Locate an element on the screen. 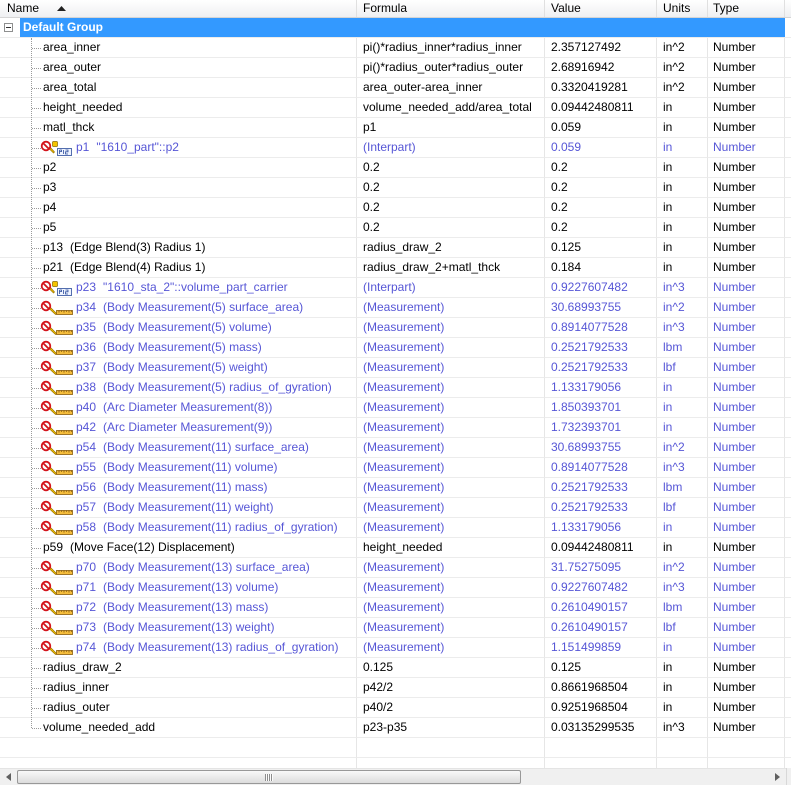  expression-row: p3 0.2 0.2 in Number is located at coordinates (395, 188).